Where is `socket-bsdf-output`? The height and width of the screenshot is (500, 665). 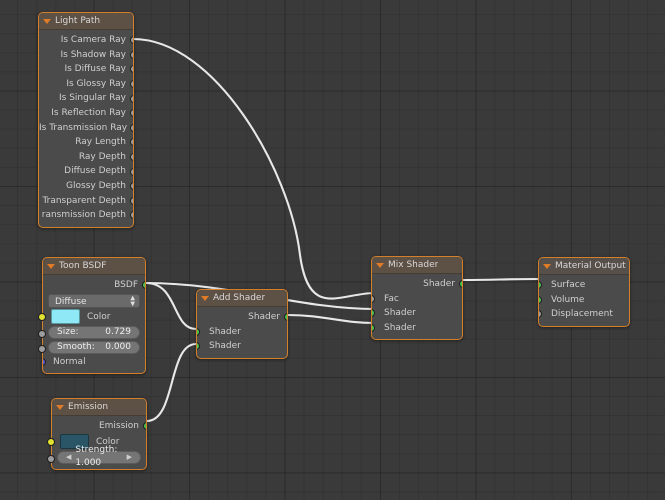
socket-bsdf-output is located at coordinates (143, 285).